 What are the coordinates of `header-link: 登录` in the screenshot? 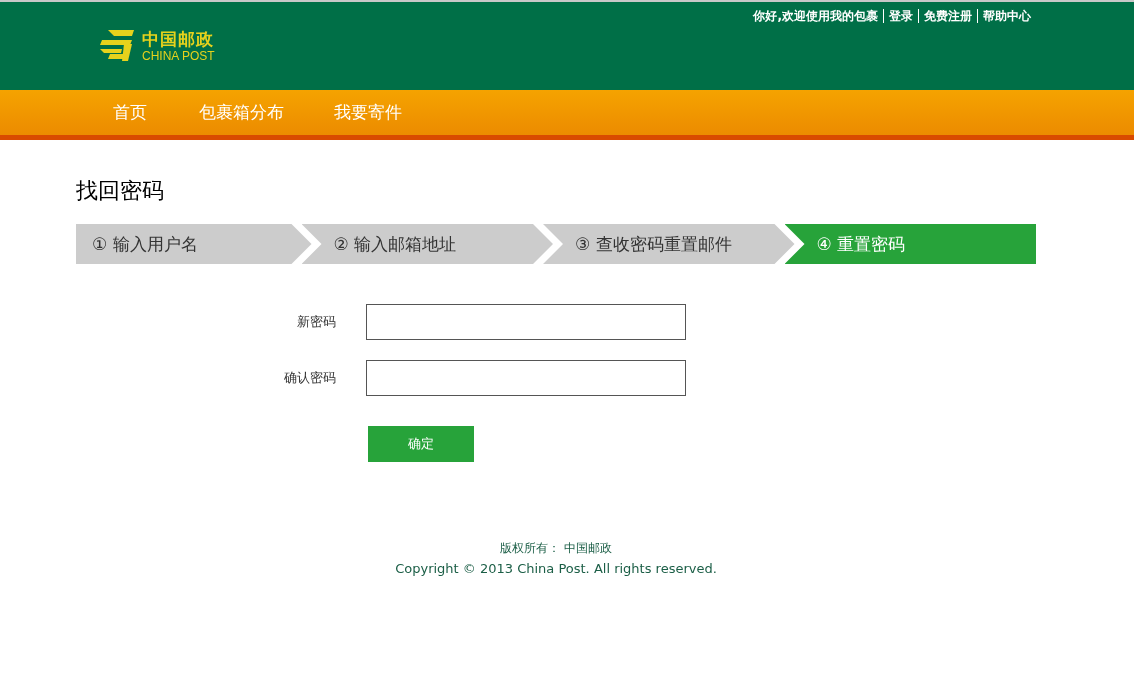 It's located at (900, 16).